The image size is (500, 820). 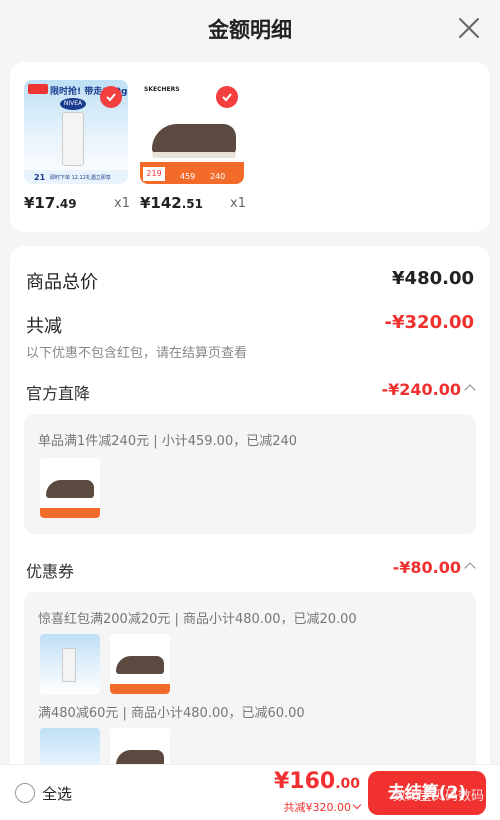 I want to click on official-discount-value: -¥240.00, so click(x=421, y=389).